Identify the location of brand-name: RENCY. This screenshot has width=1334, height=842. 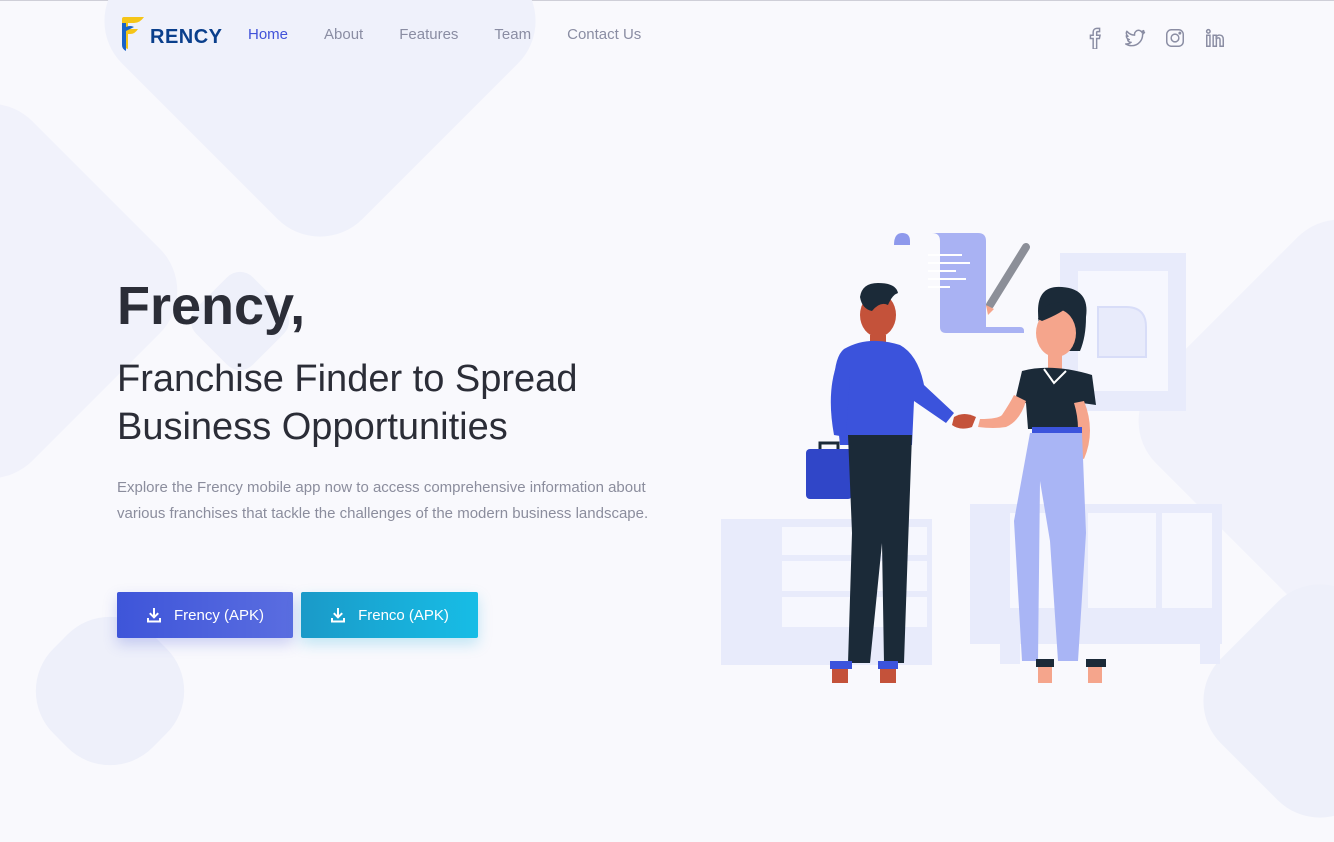
(186, 37).